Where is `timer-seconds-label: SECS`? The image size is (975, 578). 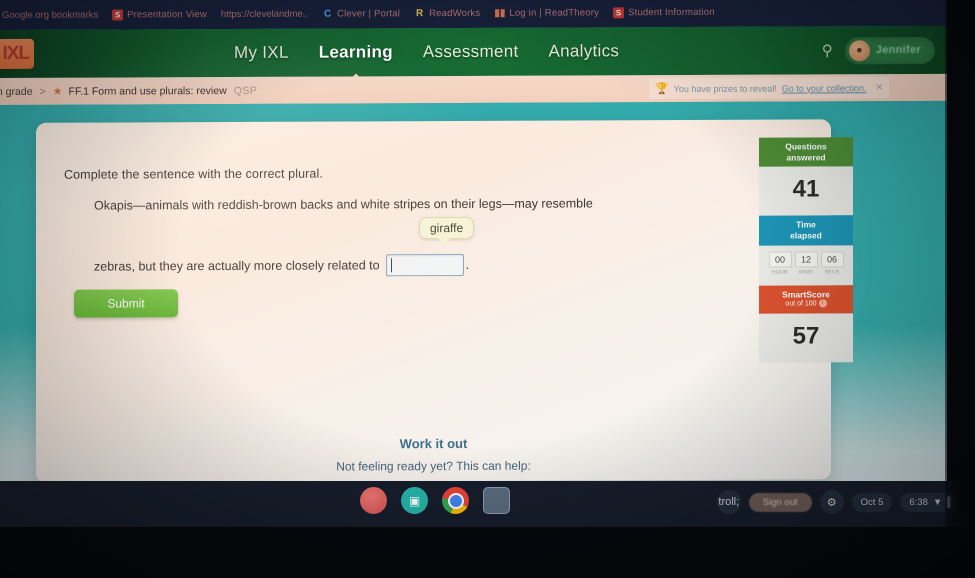
timer-seconds-label: SECS is located at coordinates (832, 271).